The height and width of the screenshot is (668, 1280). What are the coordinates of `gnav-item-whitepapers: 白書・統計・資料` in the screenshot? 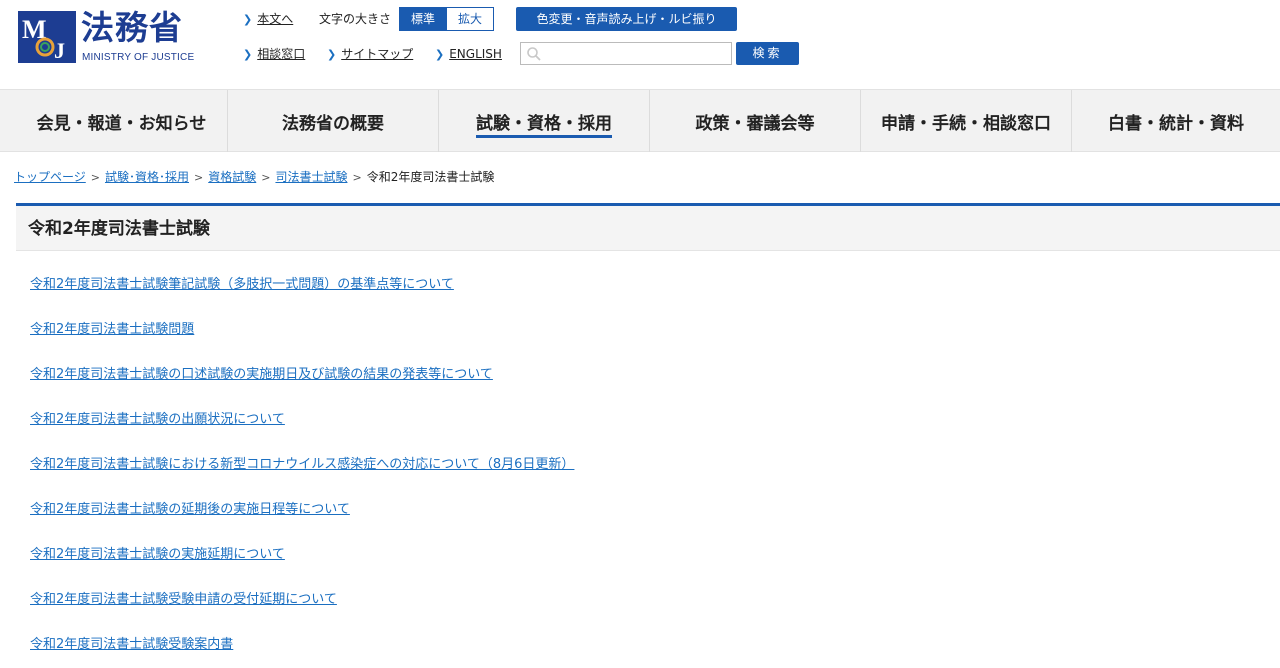 It's located at (1176, 121).